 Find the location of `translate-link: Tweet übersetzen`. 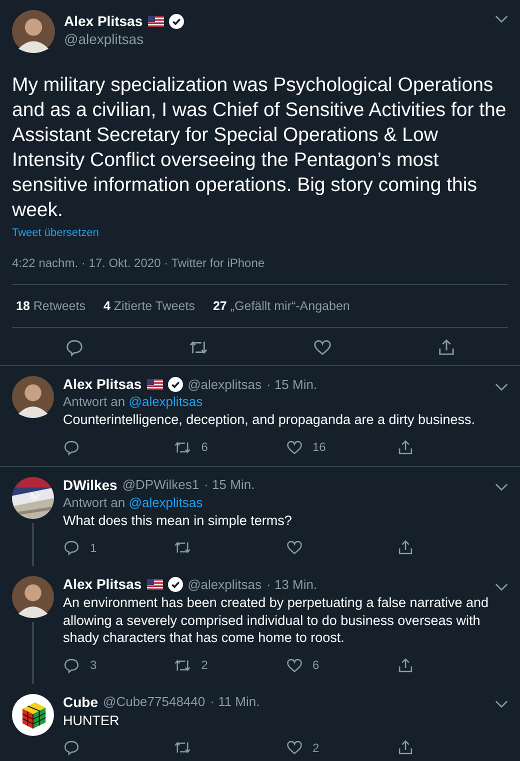

translate-link: Tweet übersetzen is located at coordinates (260, 233).